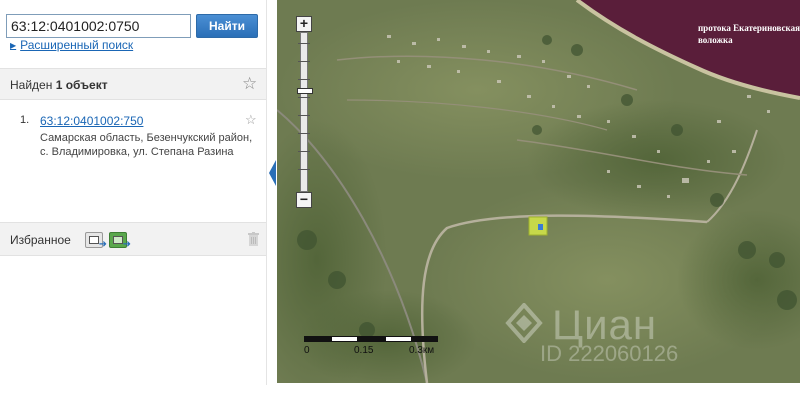 This screenshot has width=800, height=401. Describe the element at coordinates (304, 24) in the screenshot. I see `zoom-in-button: +` at that location.